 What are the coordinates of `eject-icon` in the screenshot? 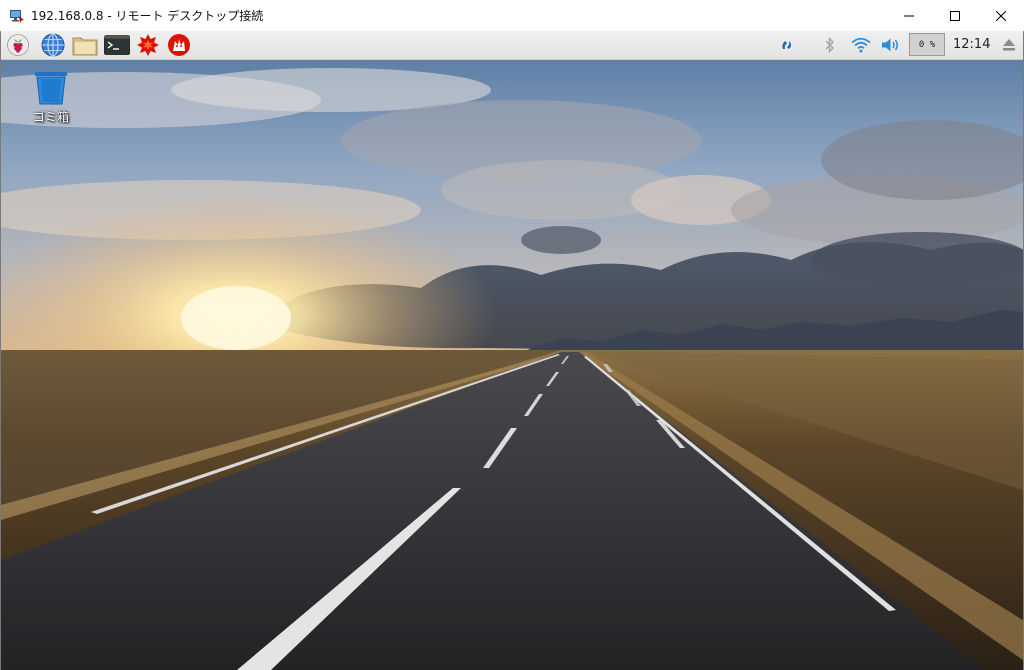 It's located at (1009, 45).